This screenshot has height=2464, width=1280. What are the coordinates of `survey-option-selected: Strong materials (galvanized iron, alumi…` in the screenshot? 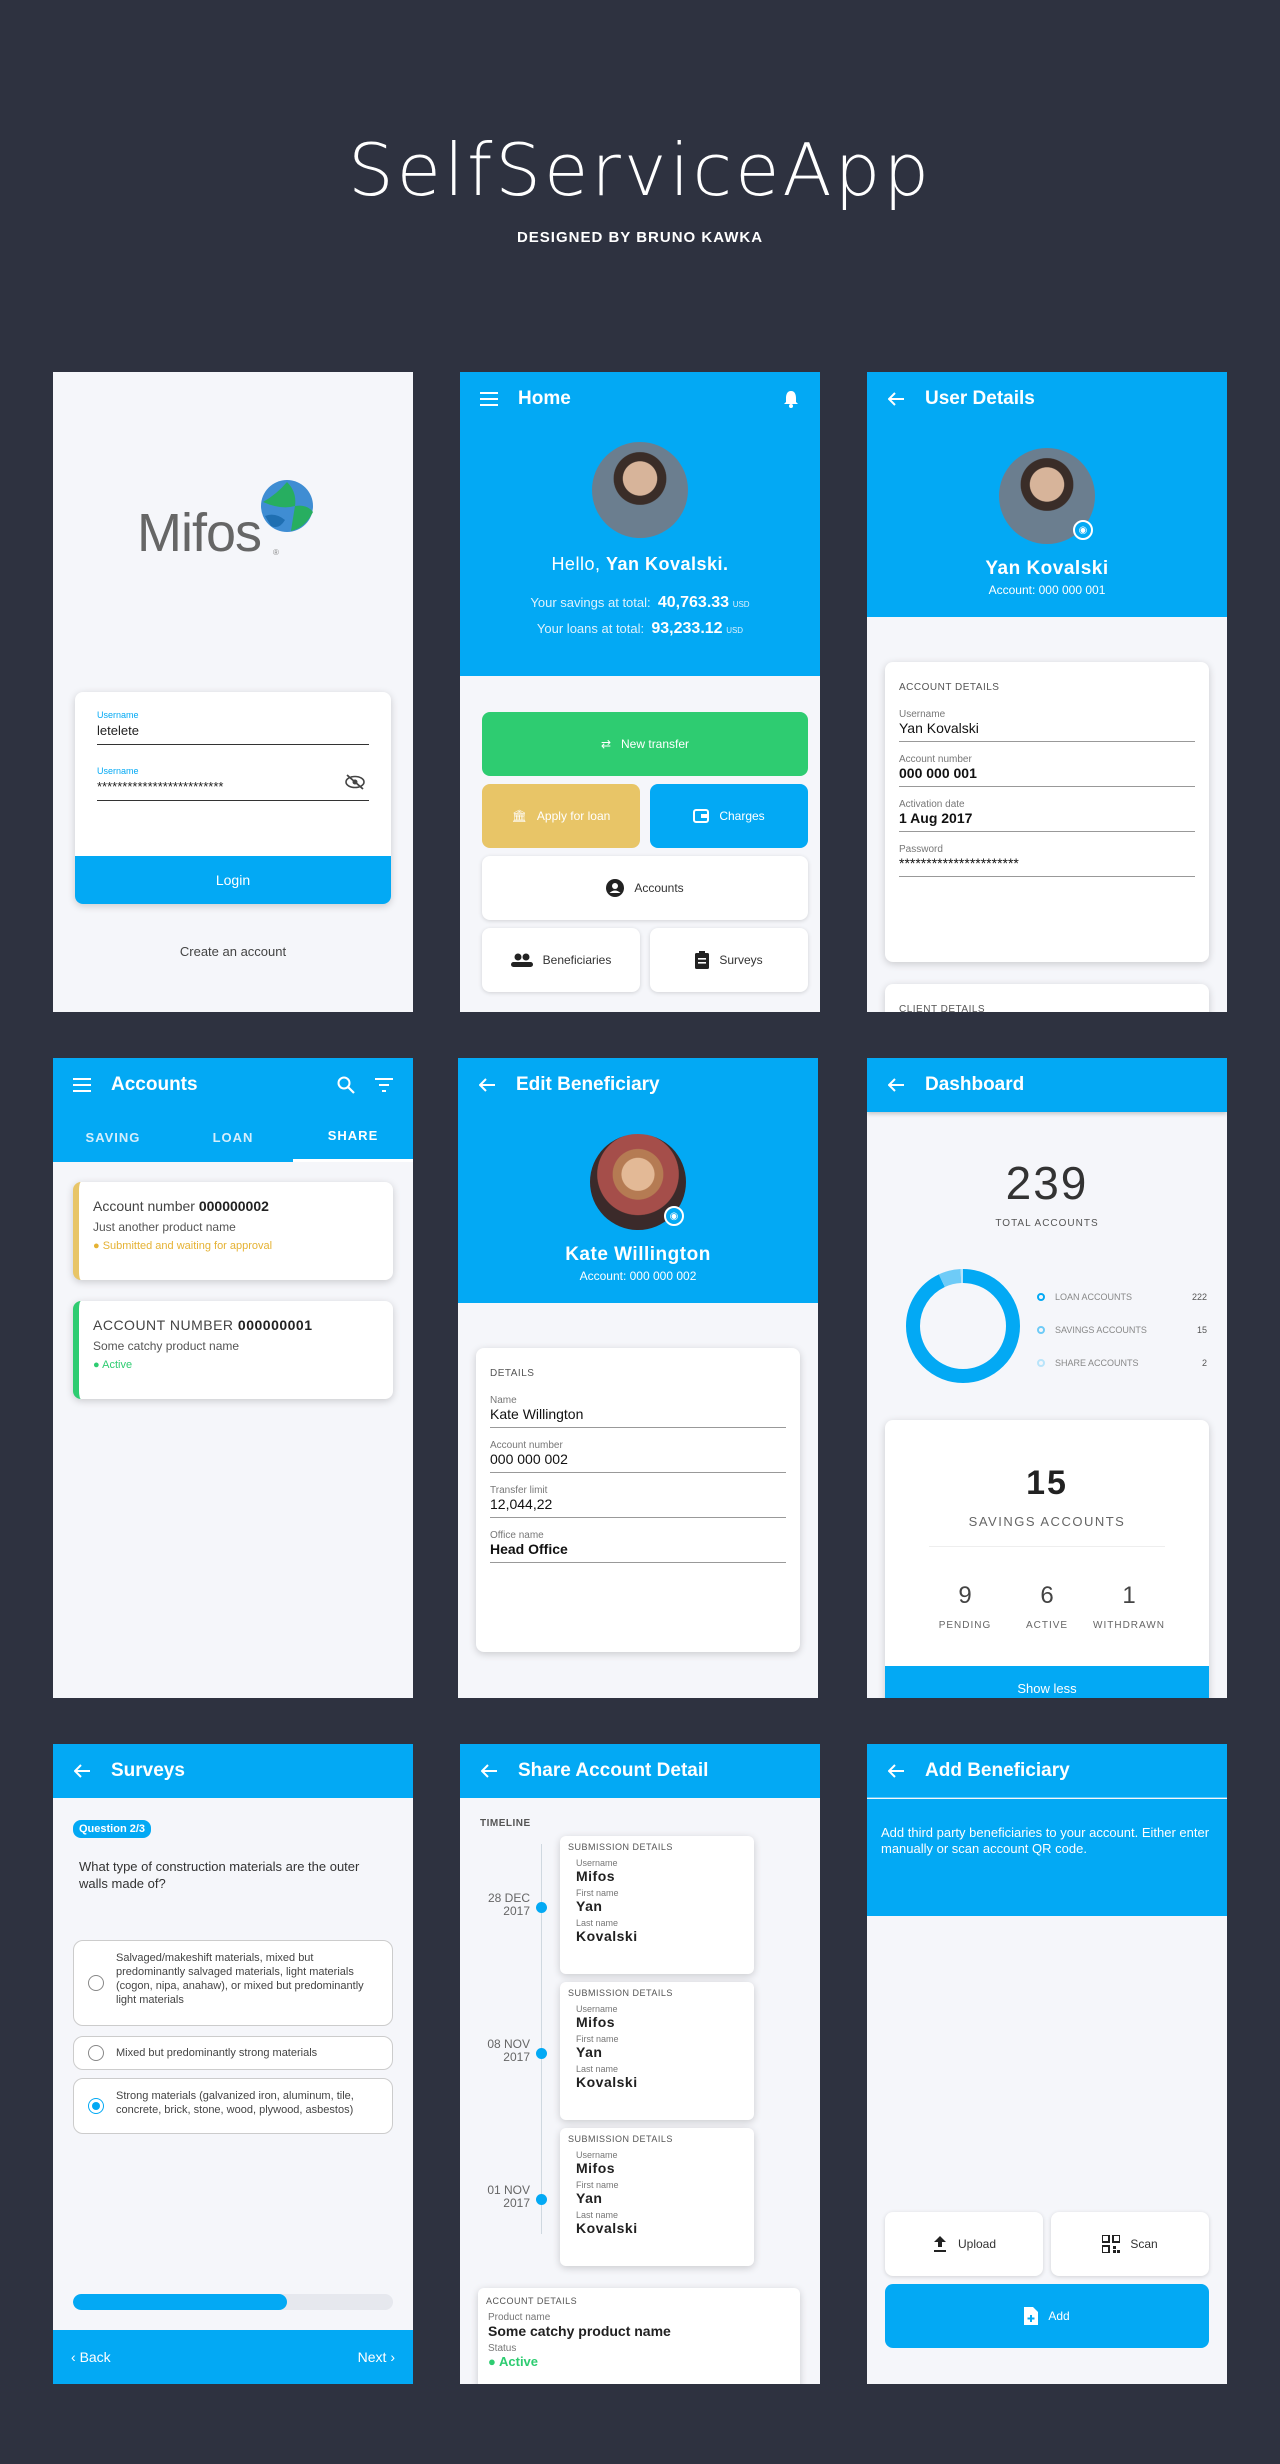 It's located at (233, 2106).